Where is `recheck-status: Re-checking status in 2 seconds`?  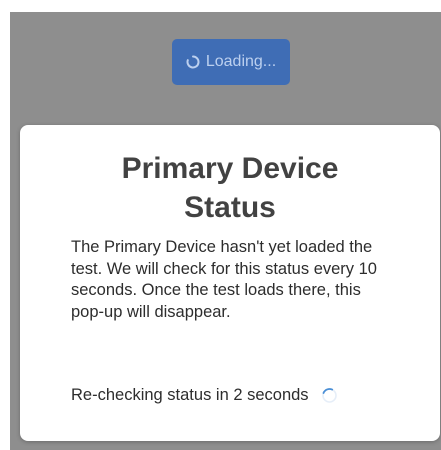
recheck-status: Re-checking status in 2 seconds is located at coordinates (241, 395).